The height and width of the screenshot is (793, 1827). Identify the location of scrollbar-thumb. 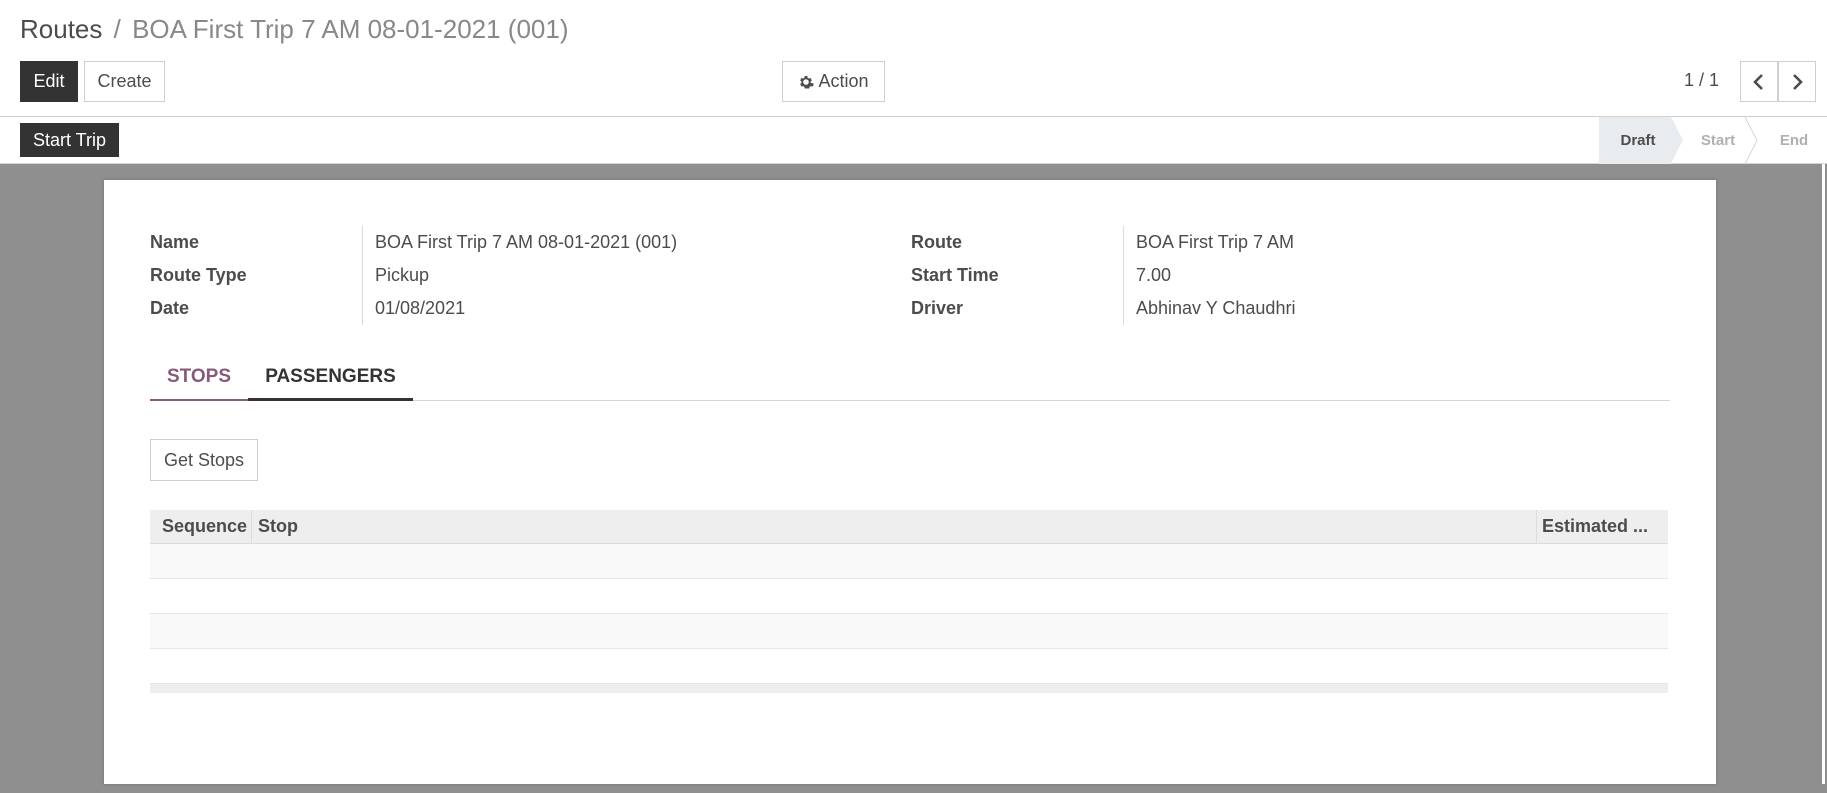
(1823, 474).